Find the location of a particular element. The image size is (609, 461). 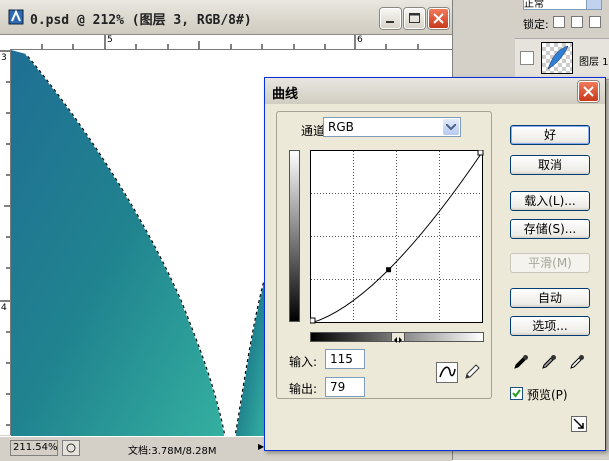

lock-paint-icon is located at coordinates (577, 22).